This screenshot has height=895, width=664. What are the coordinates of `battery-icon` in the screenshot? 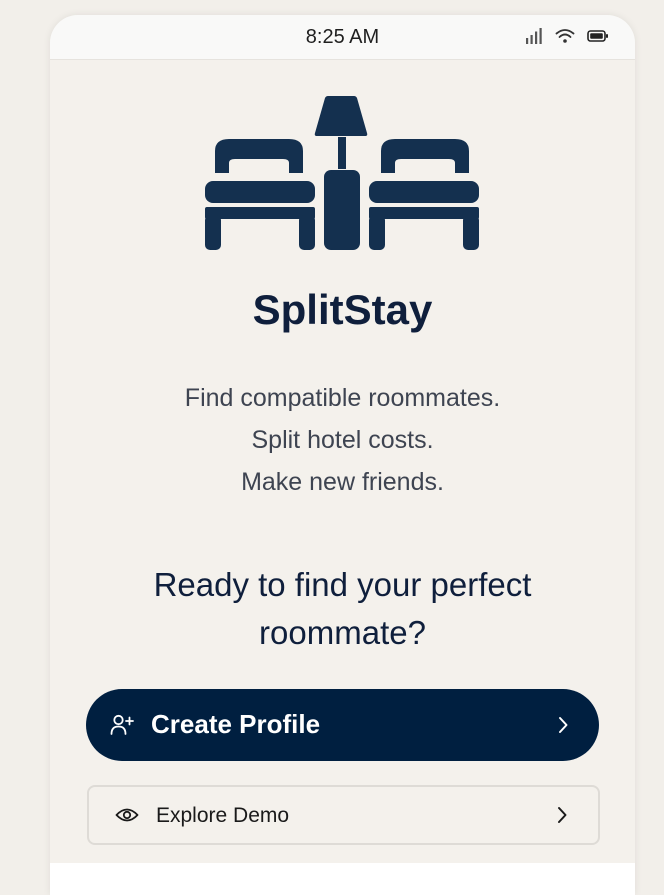 It's located at (597, 36).